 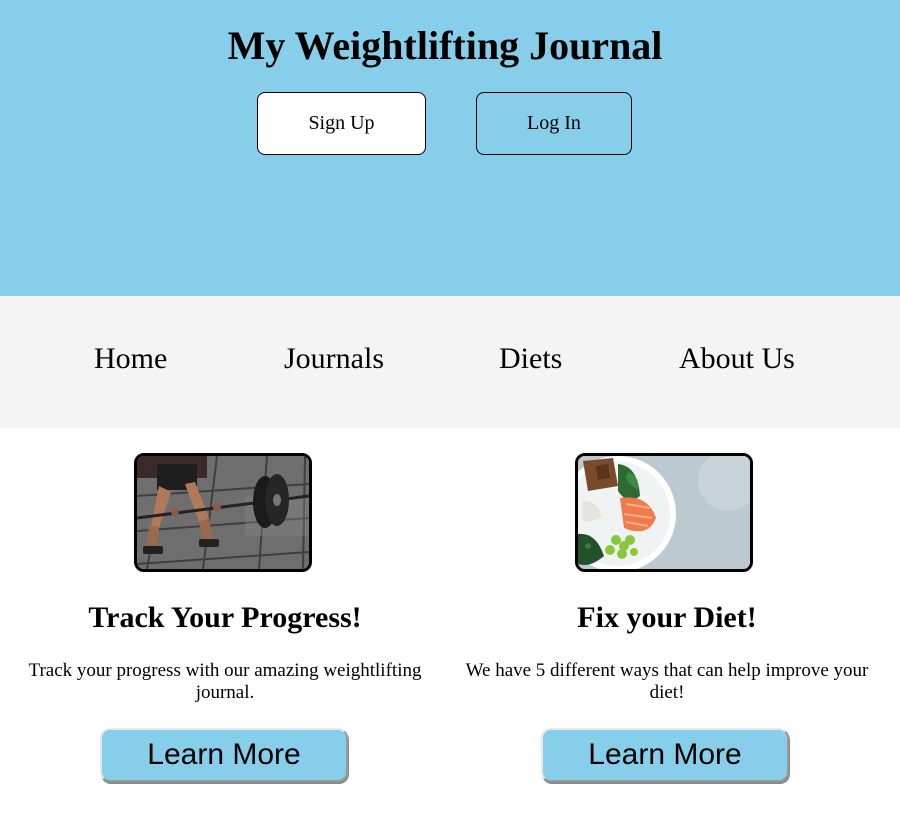 I want to click on nav-item-diets: Diets, so click(x=530, y=359).